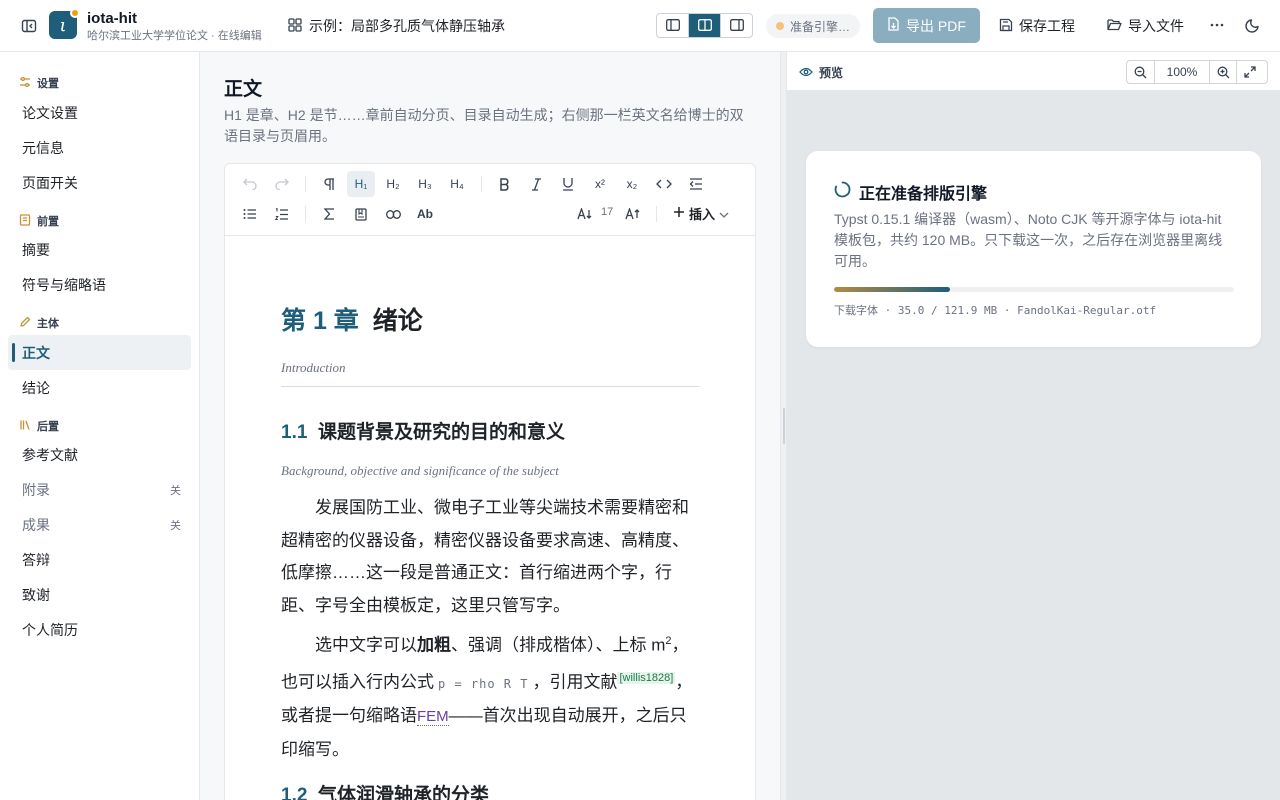  What do you see at coordinates (99, 454) in the screenshot?
I see `sidebar-item-references: 参考文献` at bounding box center [99, 454].